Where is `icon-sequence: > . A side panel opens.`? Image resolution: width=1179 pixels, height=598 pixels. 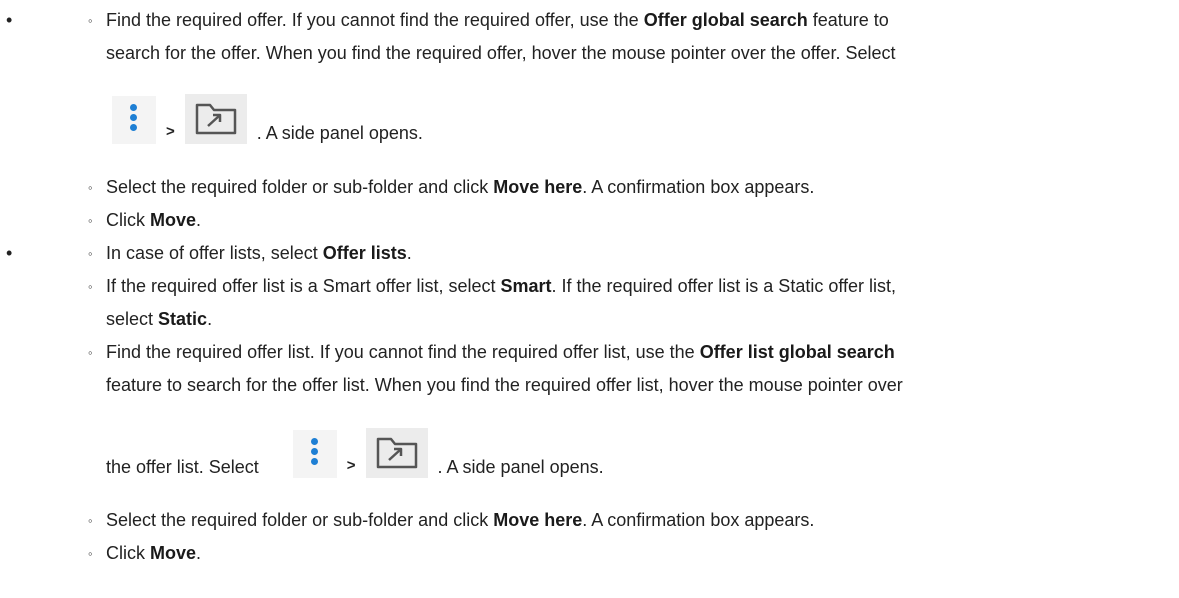
icon-sequence: > . A side panel opens. is located at coordinates (267, 119).